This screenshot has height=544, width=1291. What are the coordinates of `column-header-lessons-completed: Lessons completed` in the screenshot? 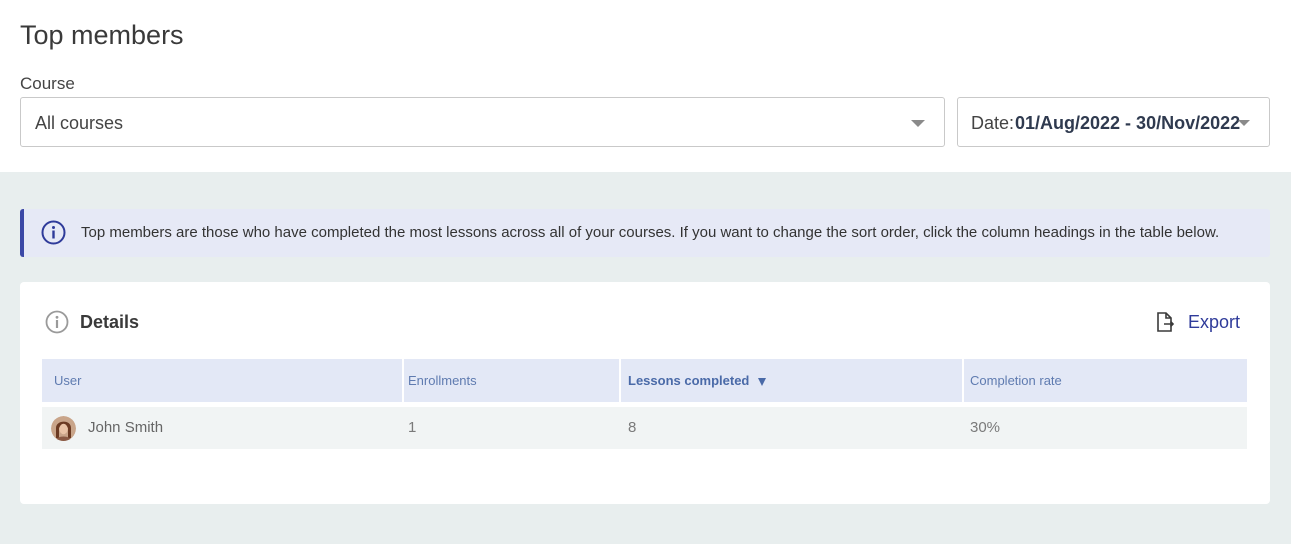 It's located at (697, 380).